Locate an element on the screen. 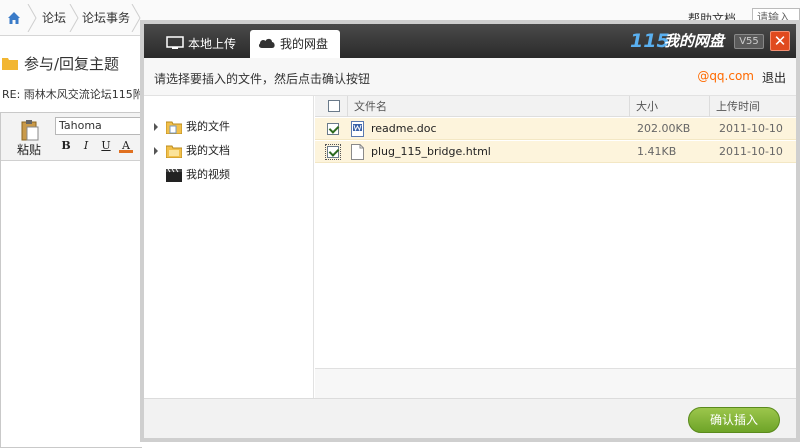  breadcrumb-forum: 论坛 is located at coordinates (54, 18).